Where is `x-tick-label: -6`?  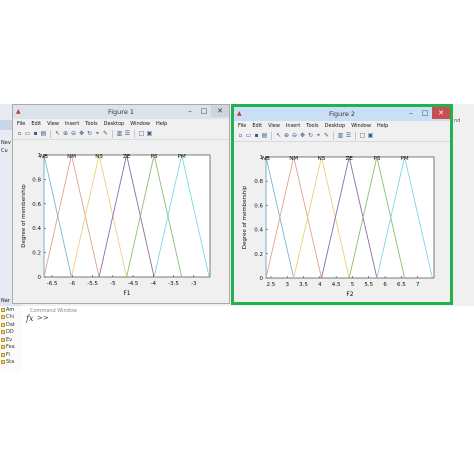
x-tick-label: -6 is located at coordinates (73, 284).